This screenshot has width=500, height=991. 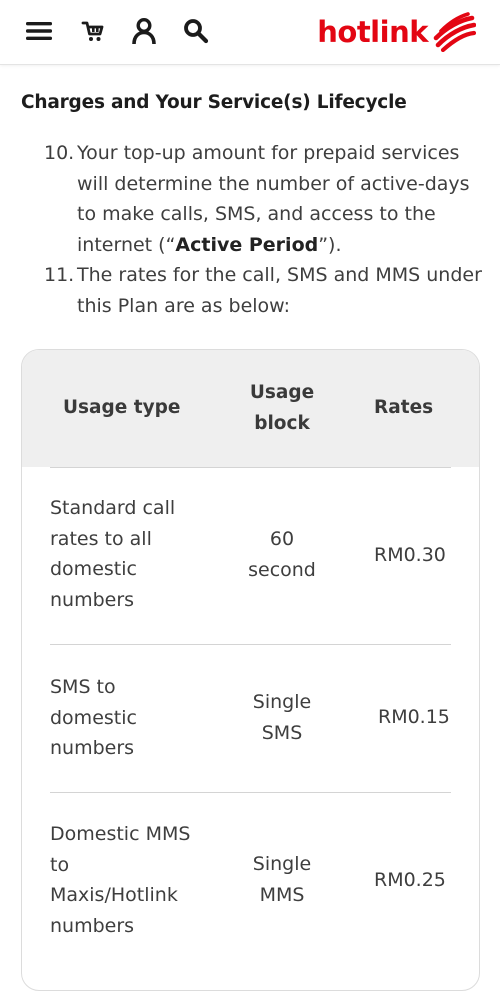 I want to click on menu-icon, so click(x=39, y=31).